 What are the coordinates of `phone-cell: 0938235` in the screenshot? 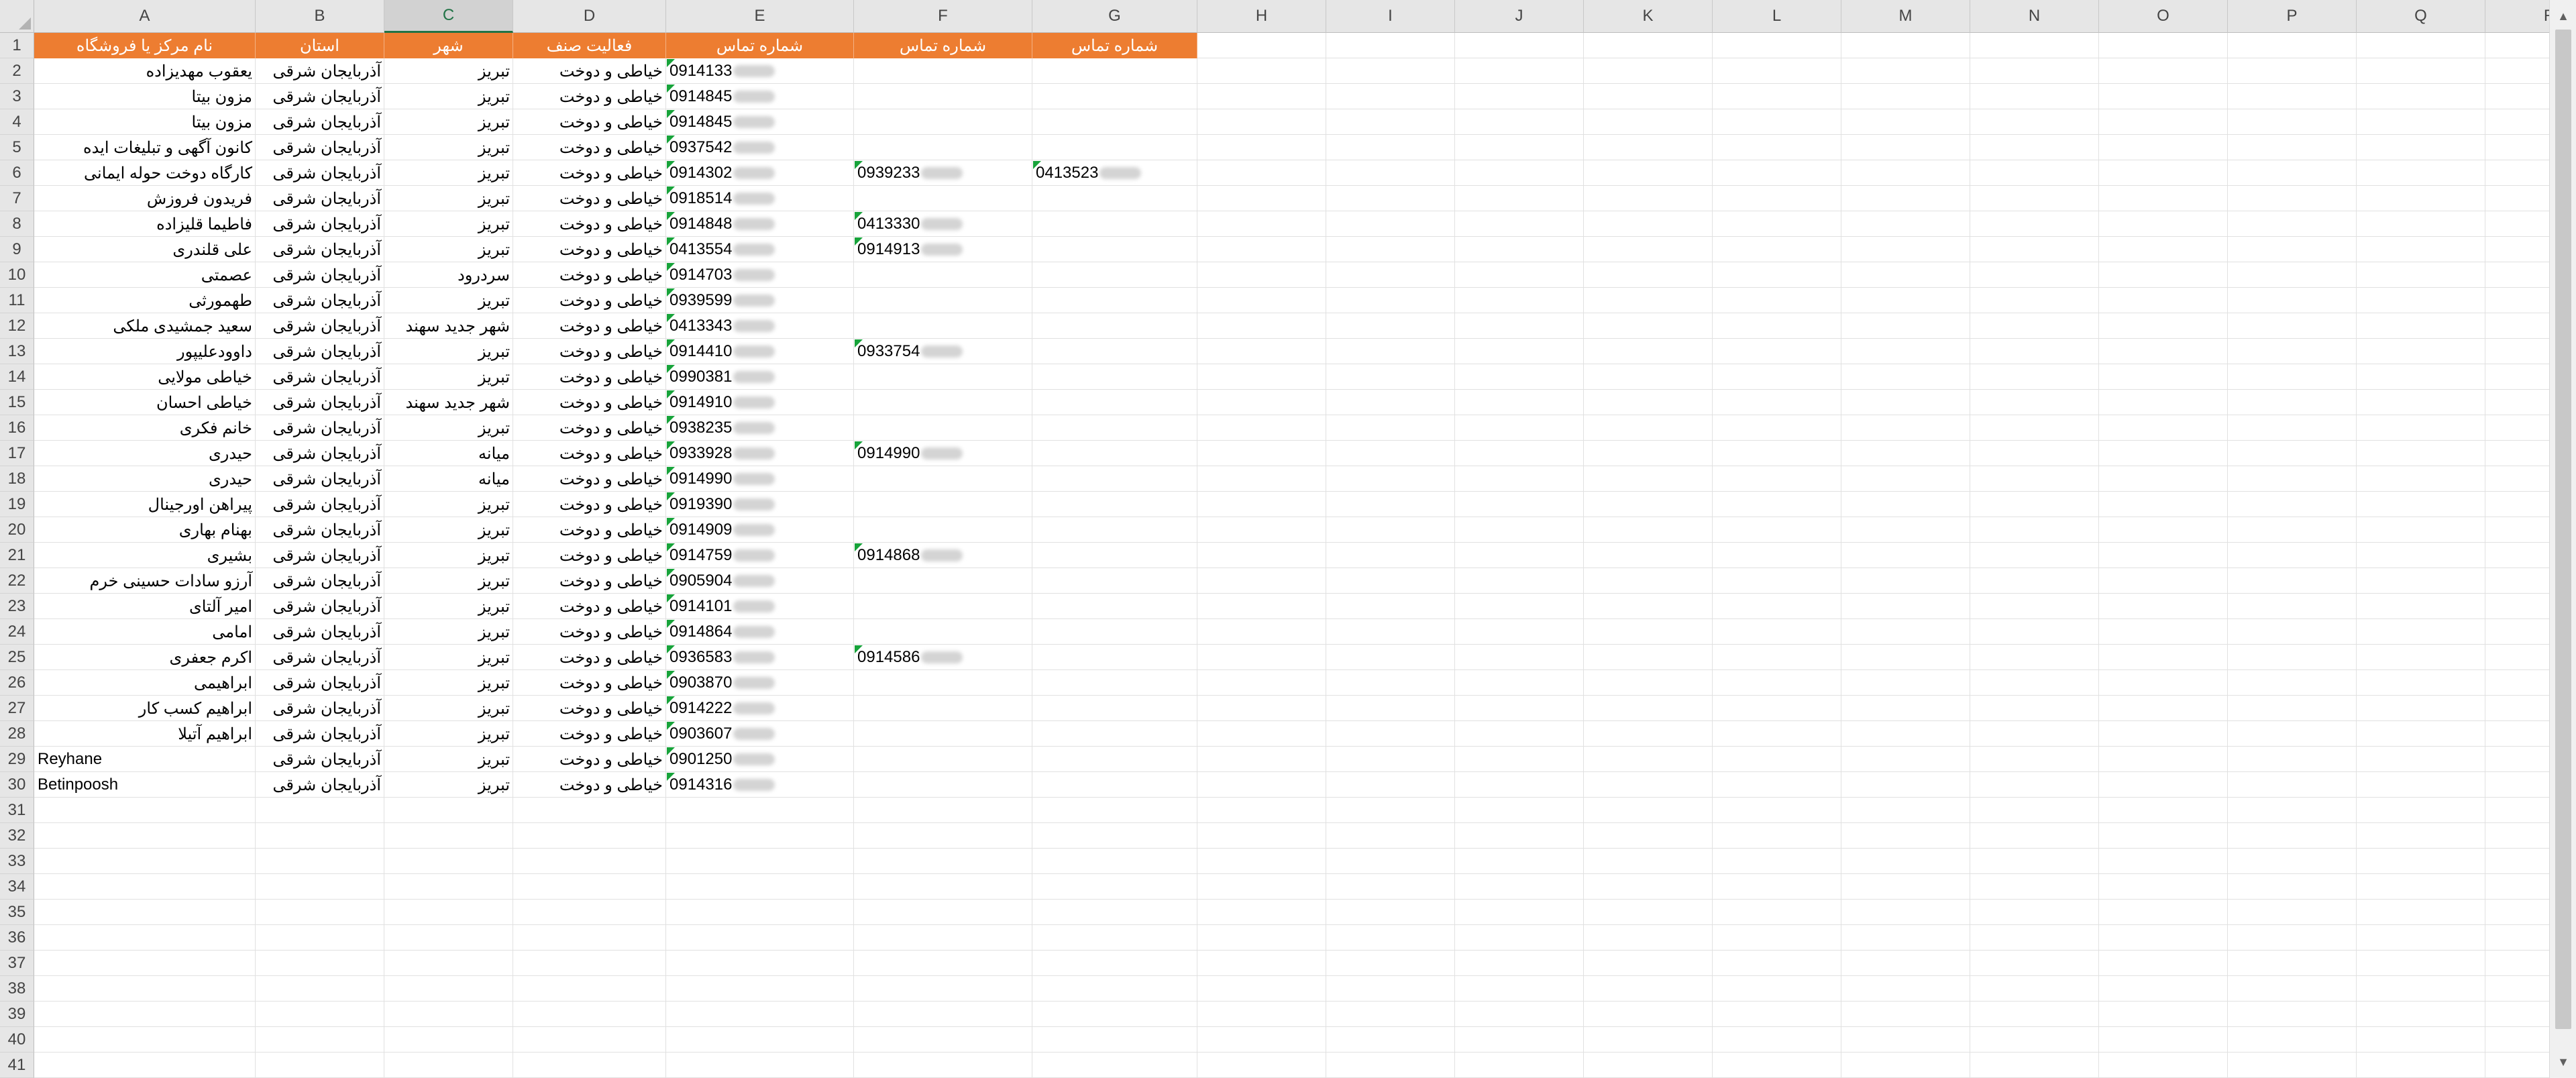 It's located at (760, 428).